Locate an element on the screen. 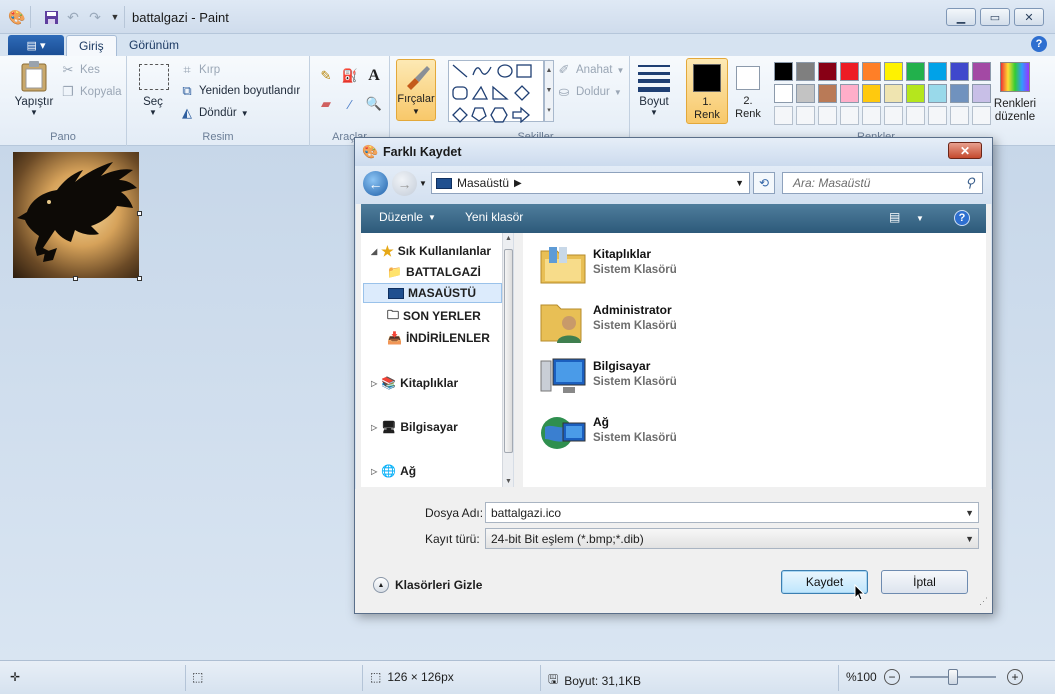 The width and height of the screenshot is (1055, 694). brushes-button: Fırçalar ▼ is located at coordinates (416, 90).